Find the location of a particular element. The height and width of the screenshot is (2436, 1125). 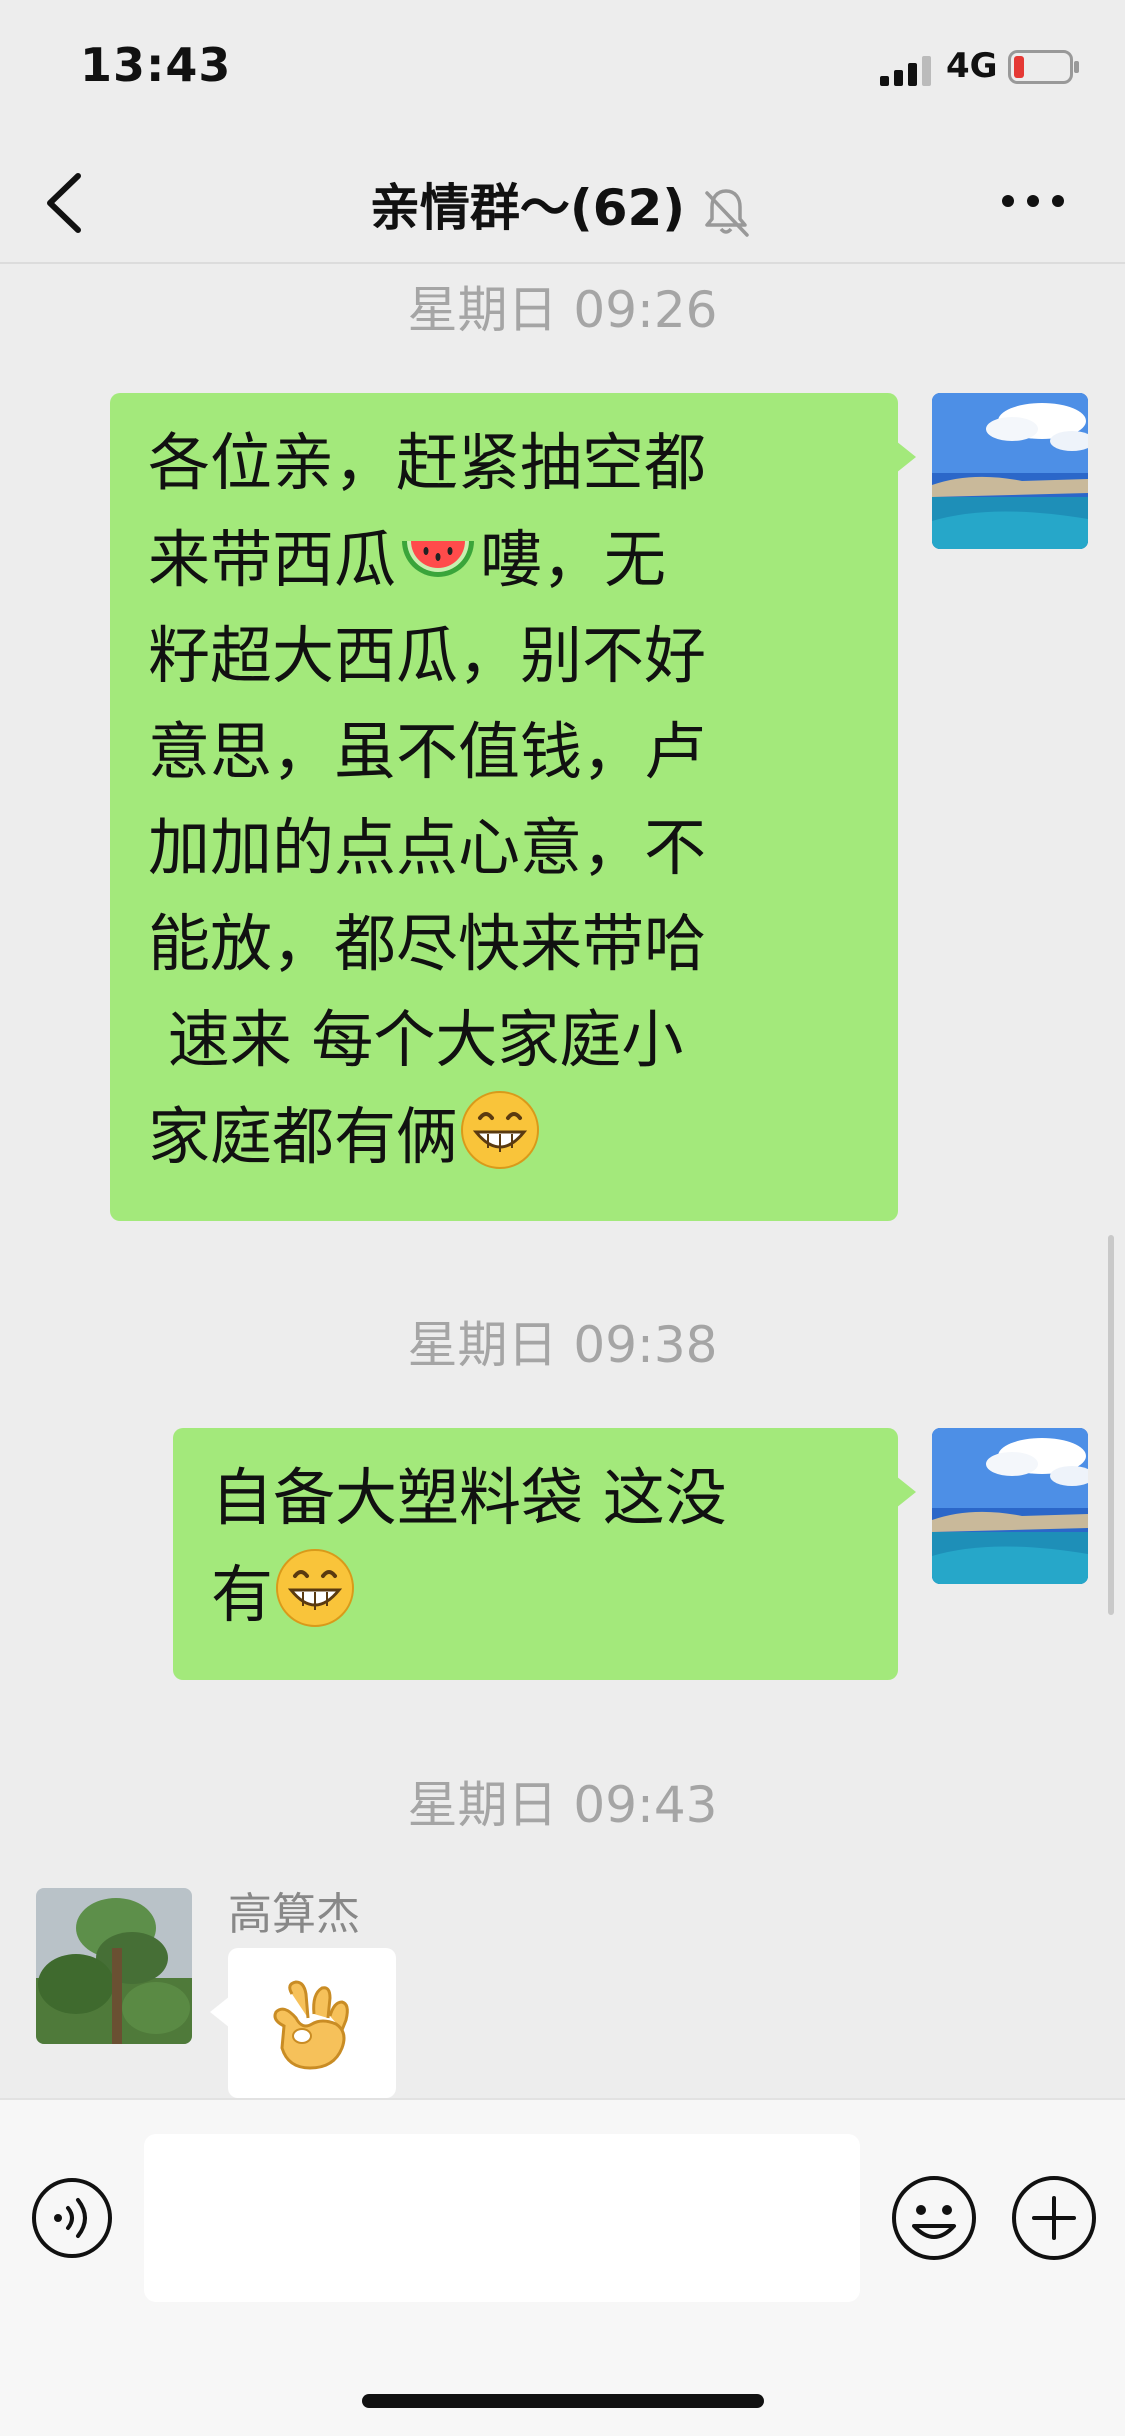

message-line: 籽超大西瓜，别不好 is located at coordinates (427, 655).